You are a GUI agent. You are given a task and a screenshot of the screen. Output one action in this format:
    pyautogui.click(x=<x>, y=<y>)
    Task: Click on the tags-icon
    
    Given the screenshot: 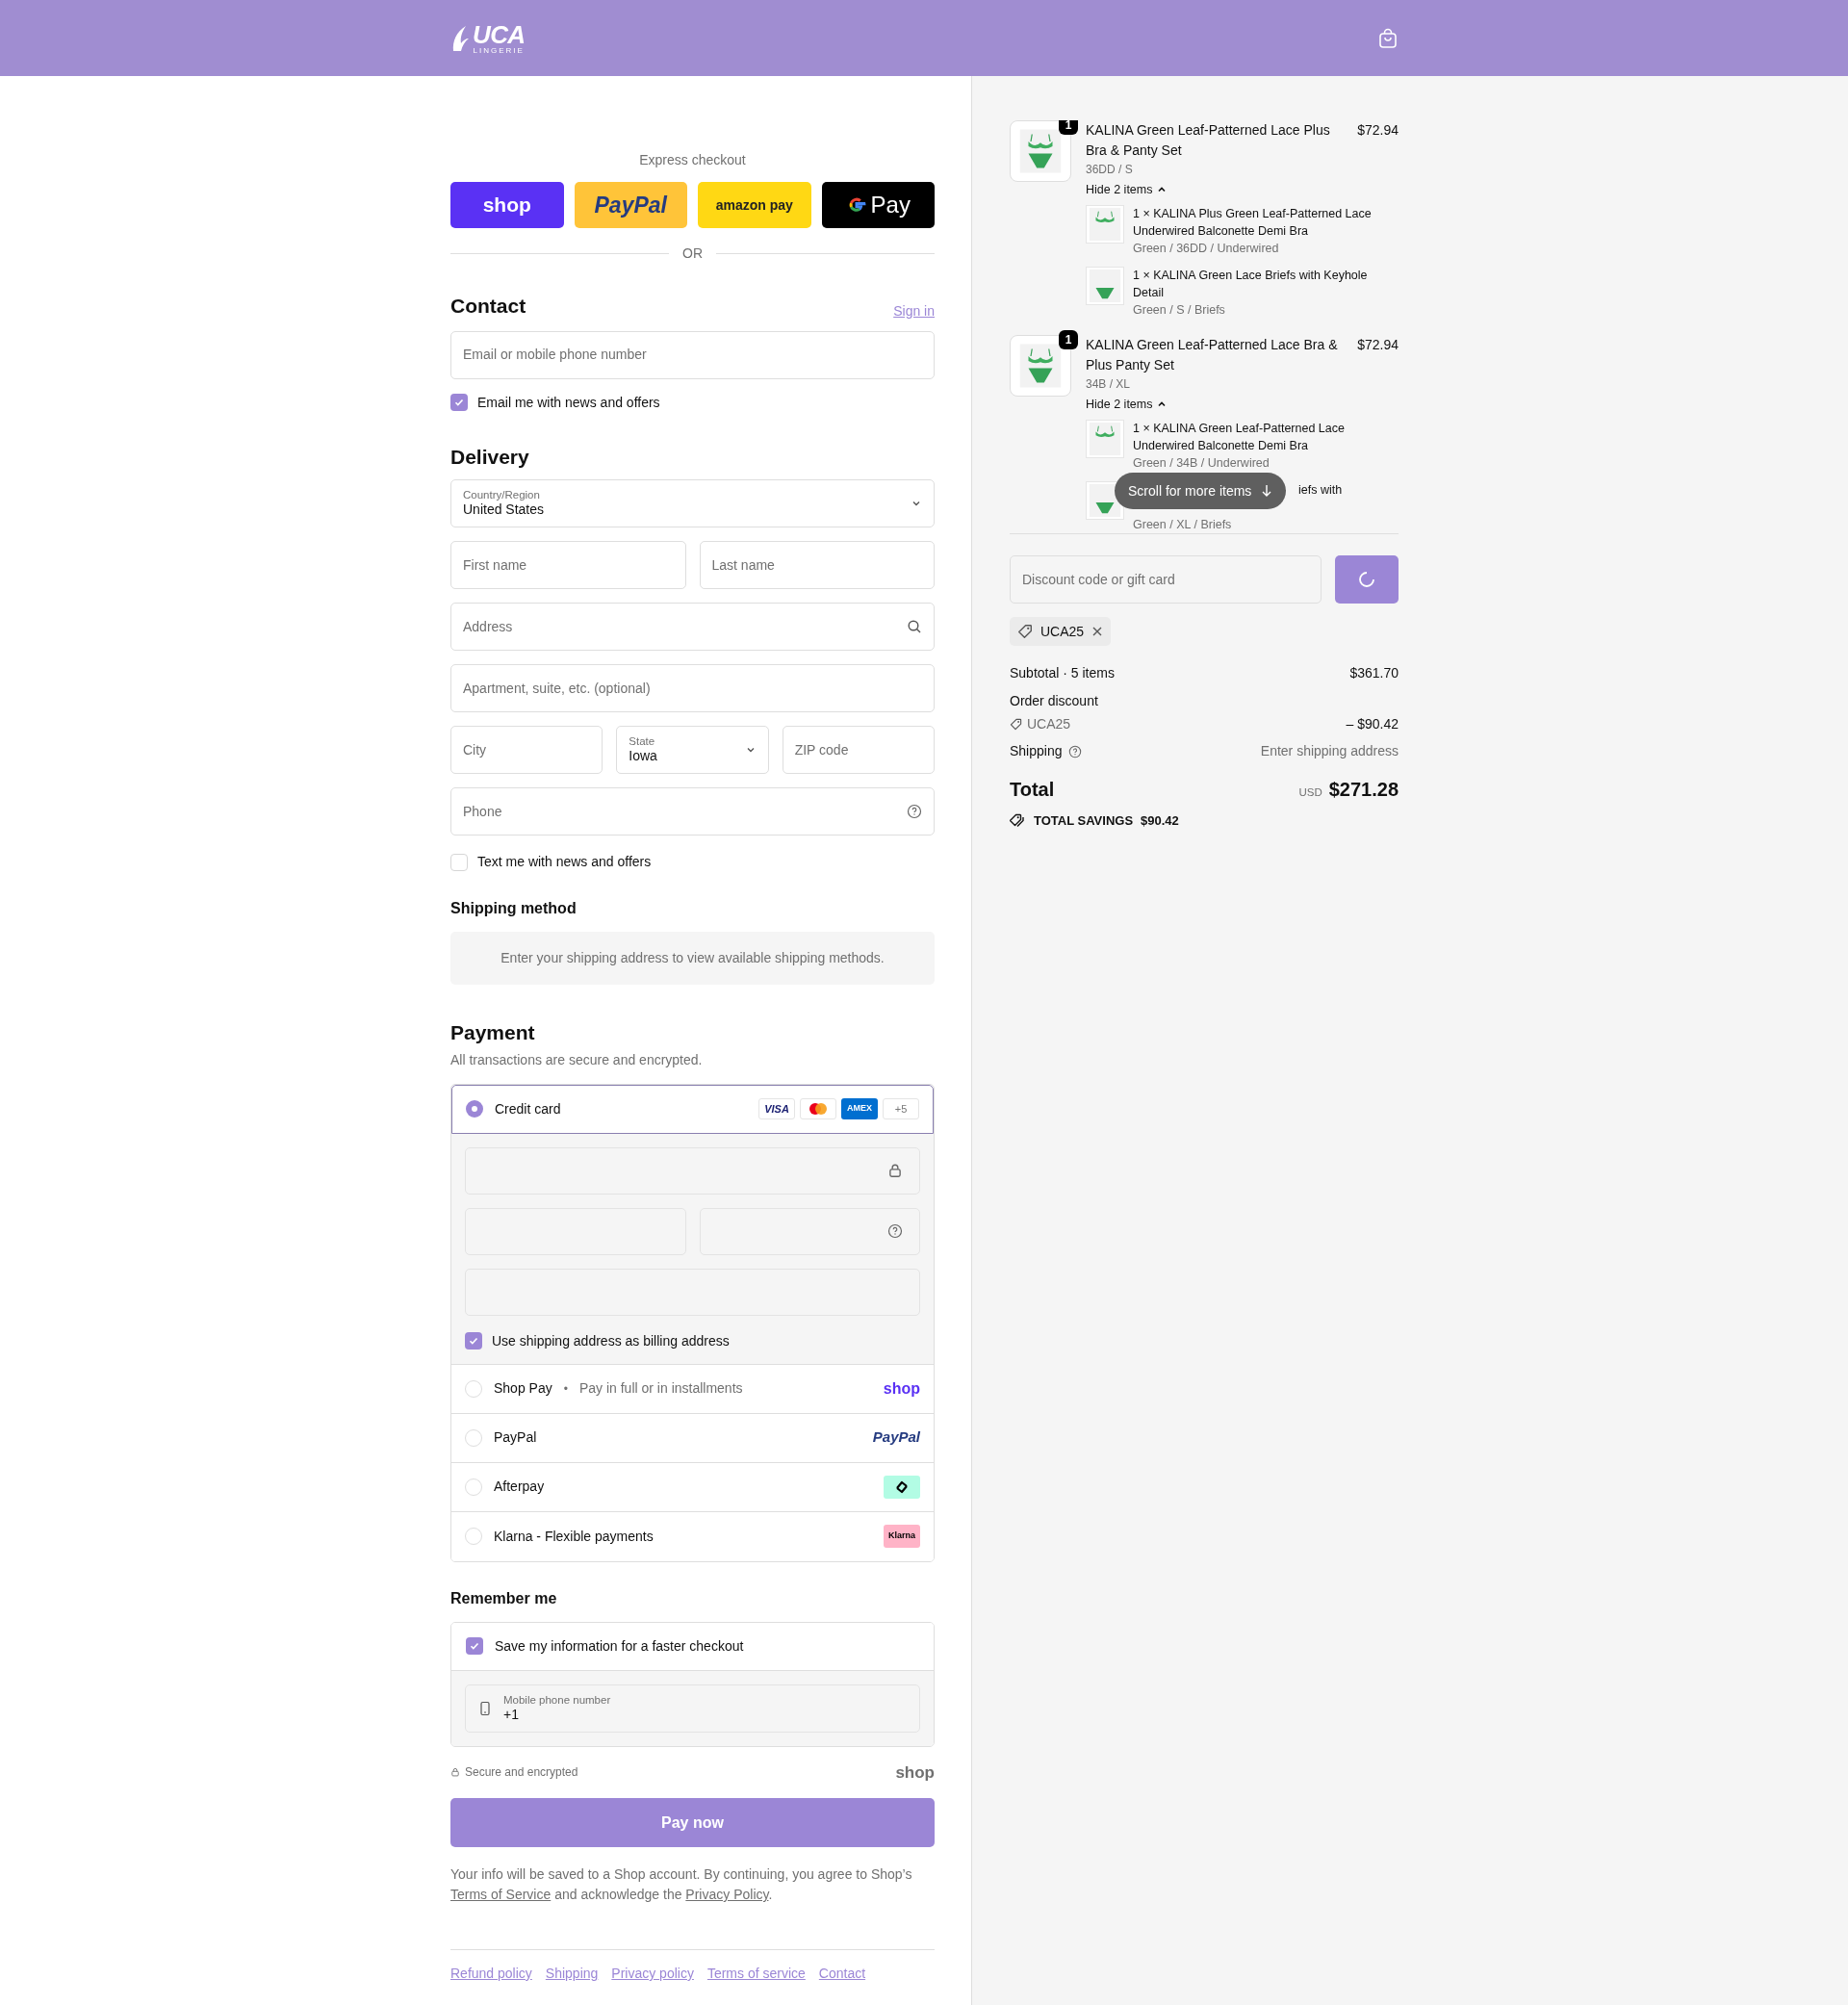 What is the action you would take?
    pyautogui.click(x=1018, y=821)
    